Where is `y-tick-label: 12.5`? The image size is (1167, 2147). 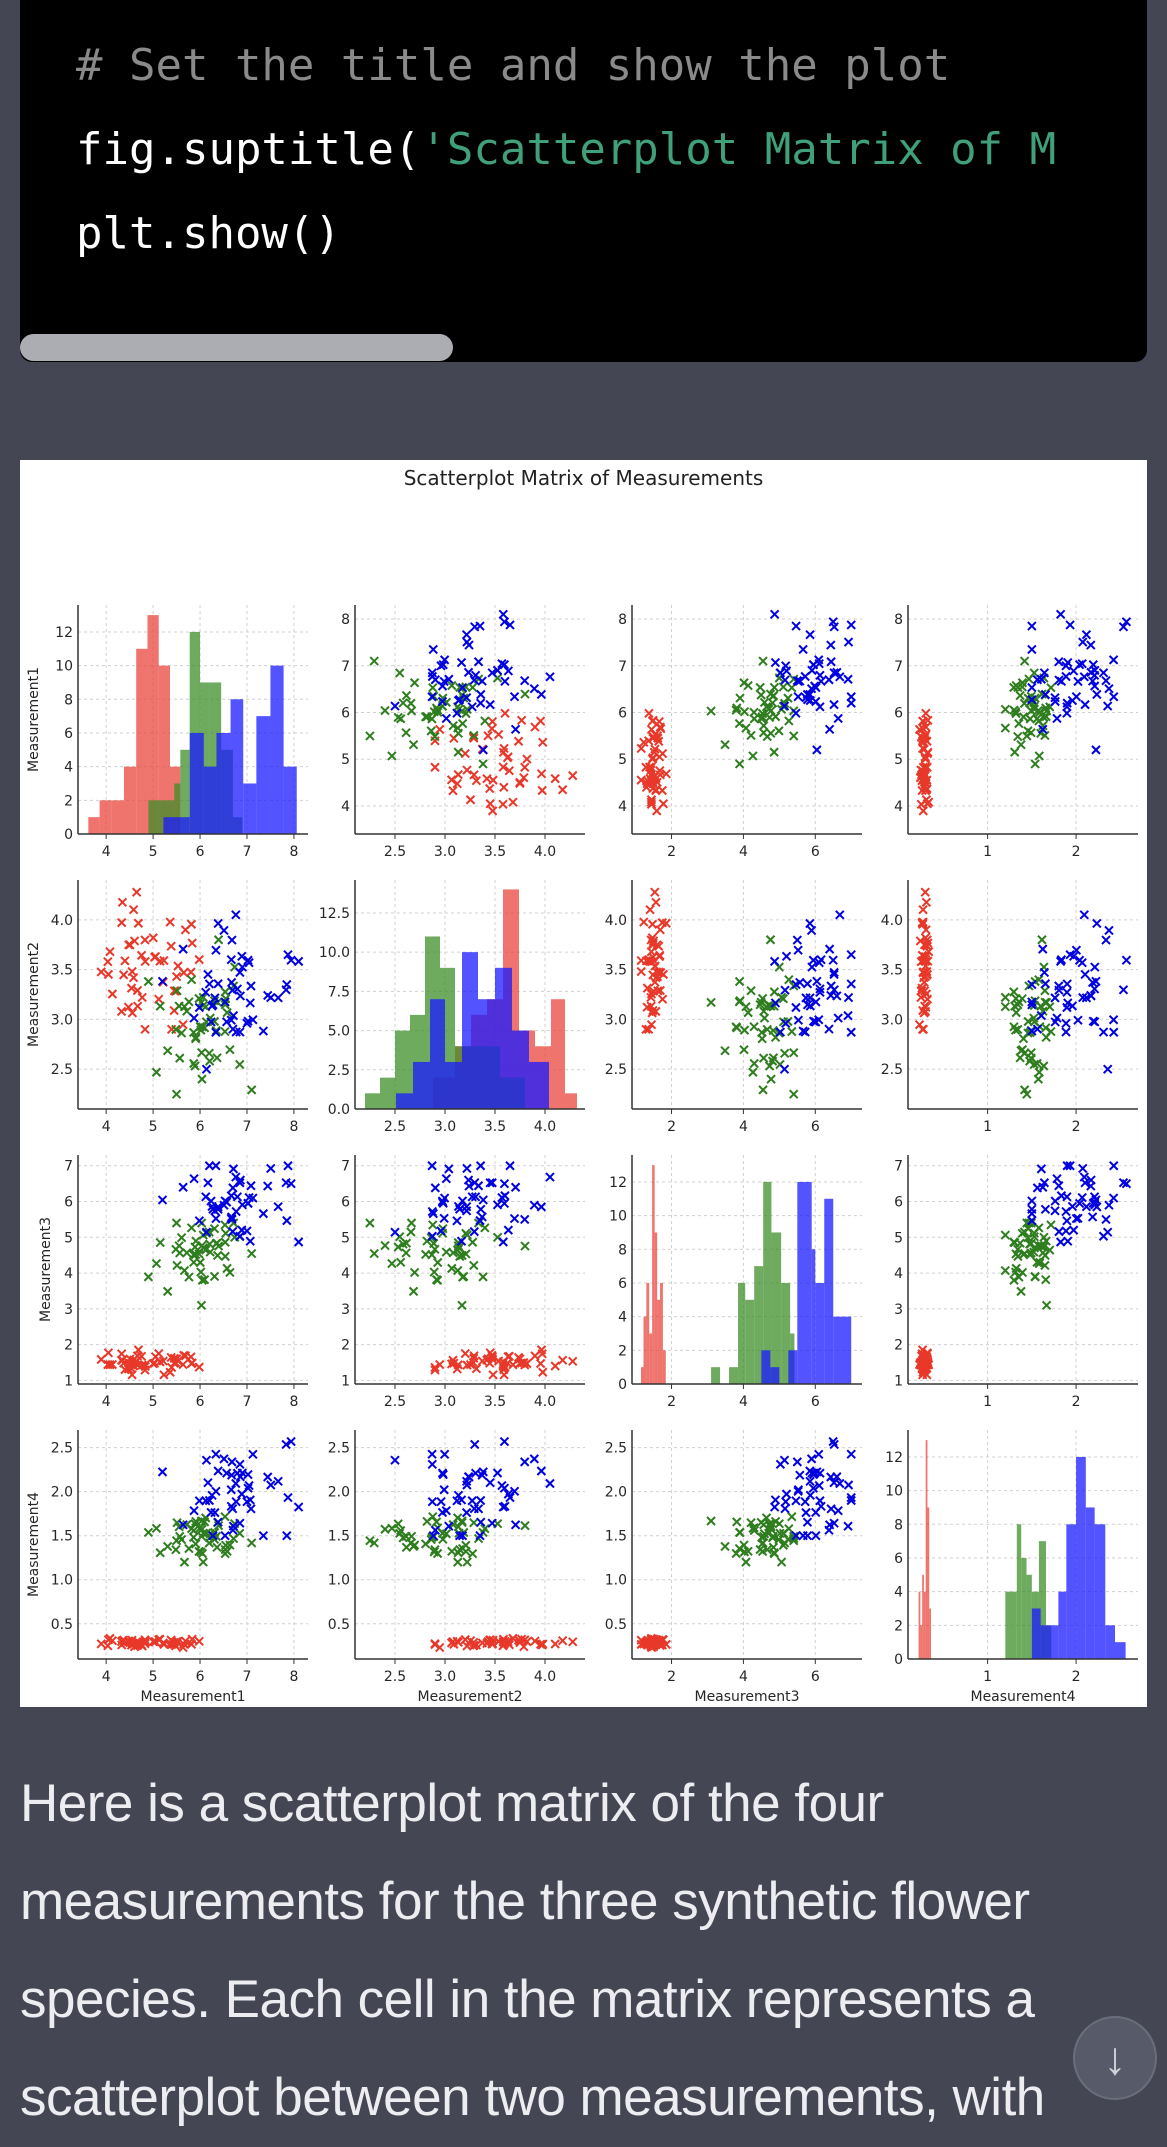 y-tick-label: 12.5 is located at coordinates (334, 914).